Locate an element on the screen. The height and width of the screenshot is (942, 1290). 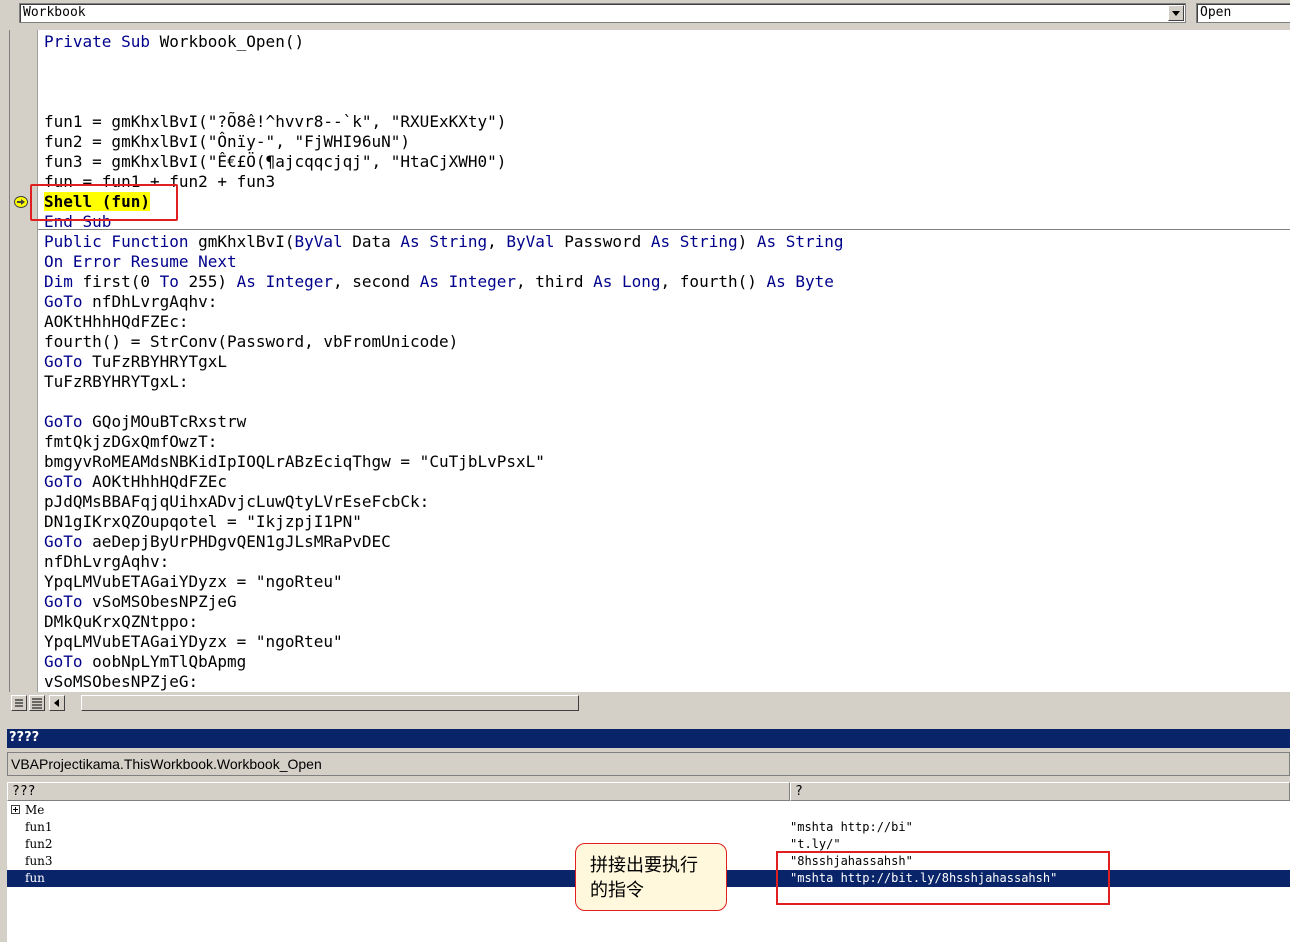
code-token: TuFzRBYHRYTgxL: is located at coordinates (116, 381).